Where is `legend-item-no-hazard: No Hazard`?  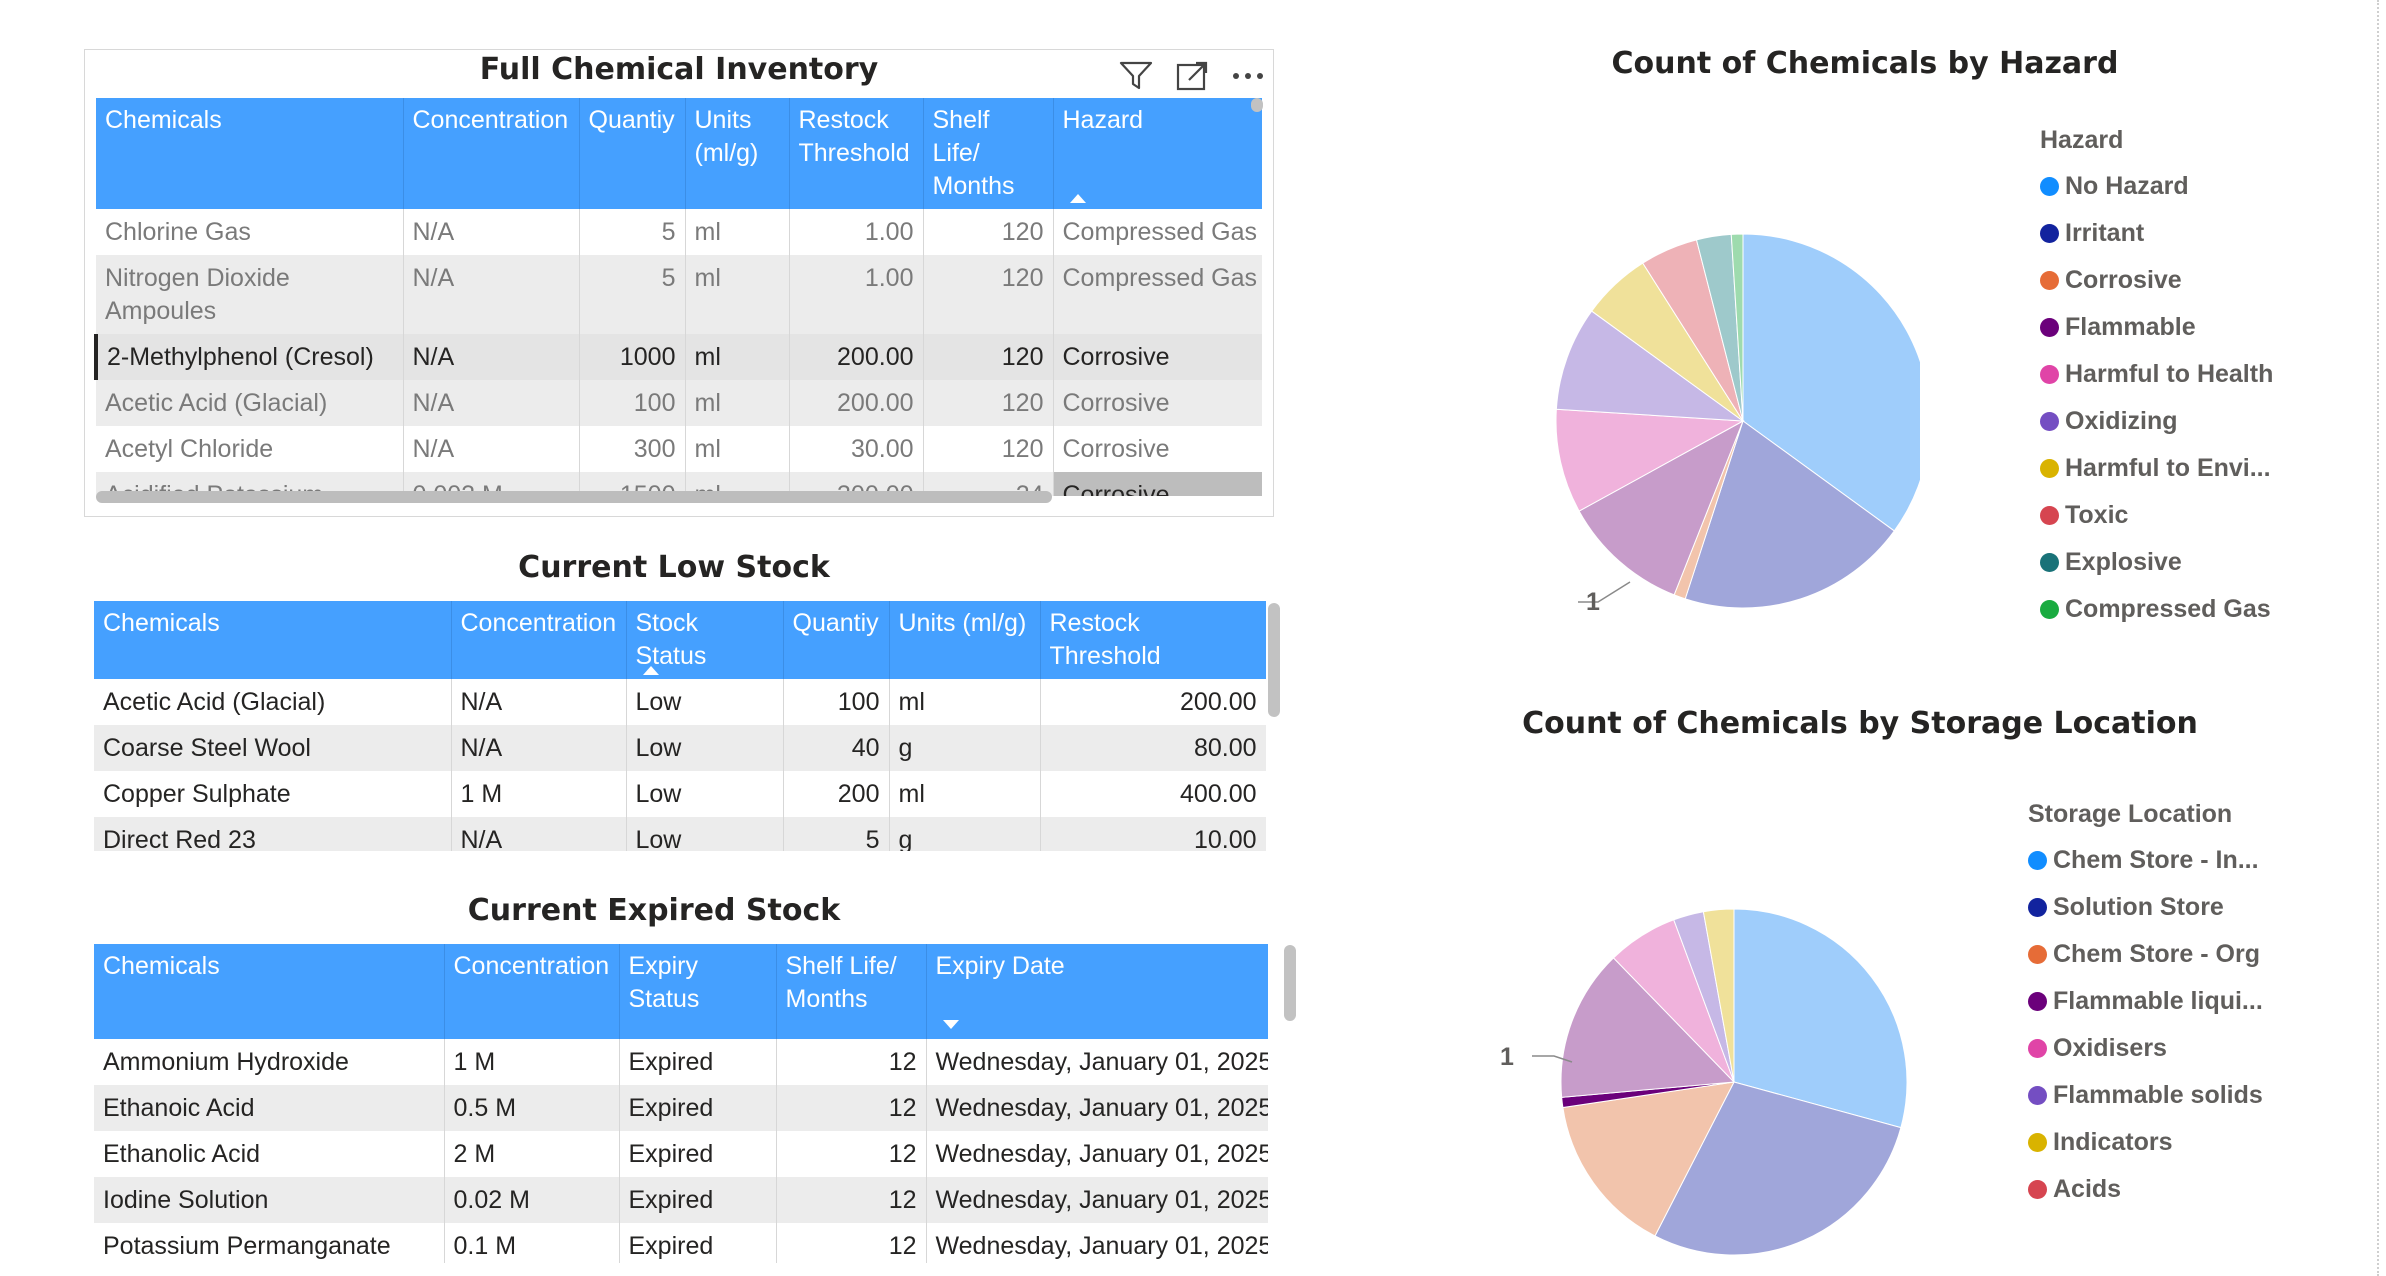
legend-item-no-hazard: No Hazard is located at coordinates (2156, 186).